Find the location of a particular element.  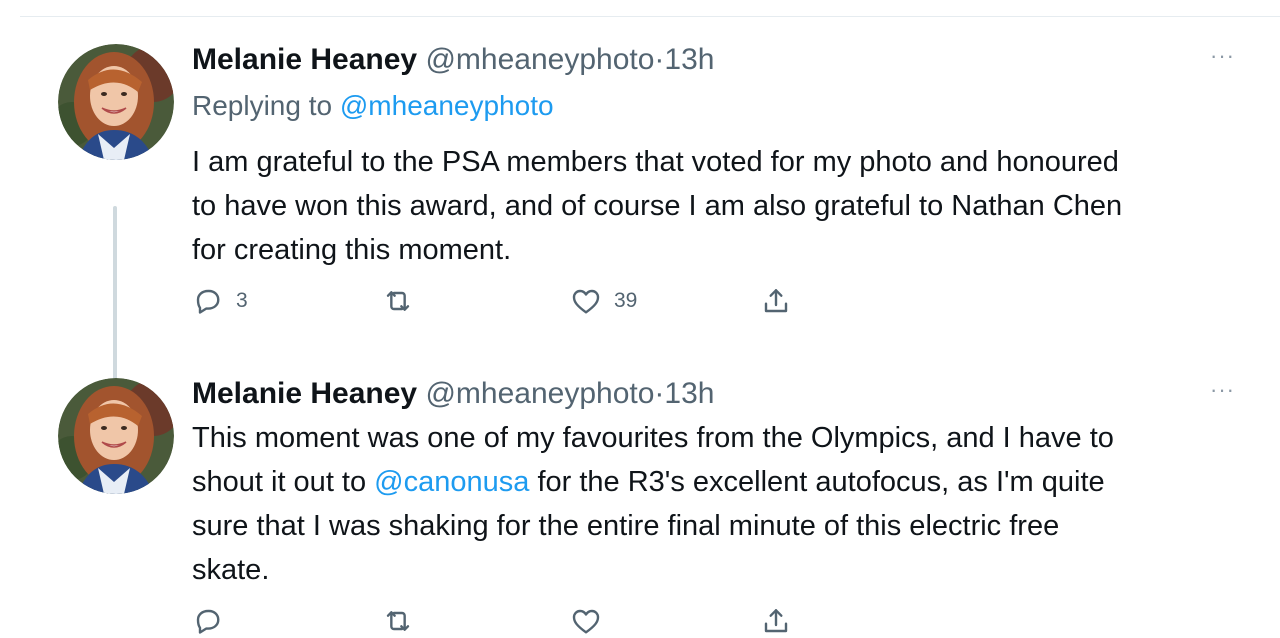

replying-prefix: Replying to is located at coordinates (266, 105).